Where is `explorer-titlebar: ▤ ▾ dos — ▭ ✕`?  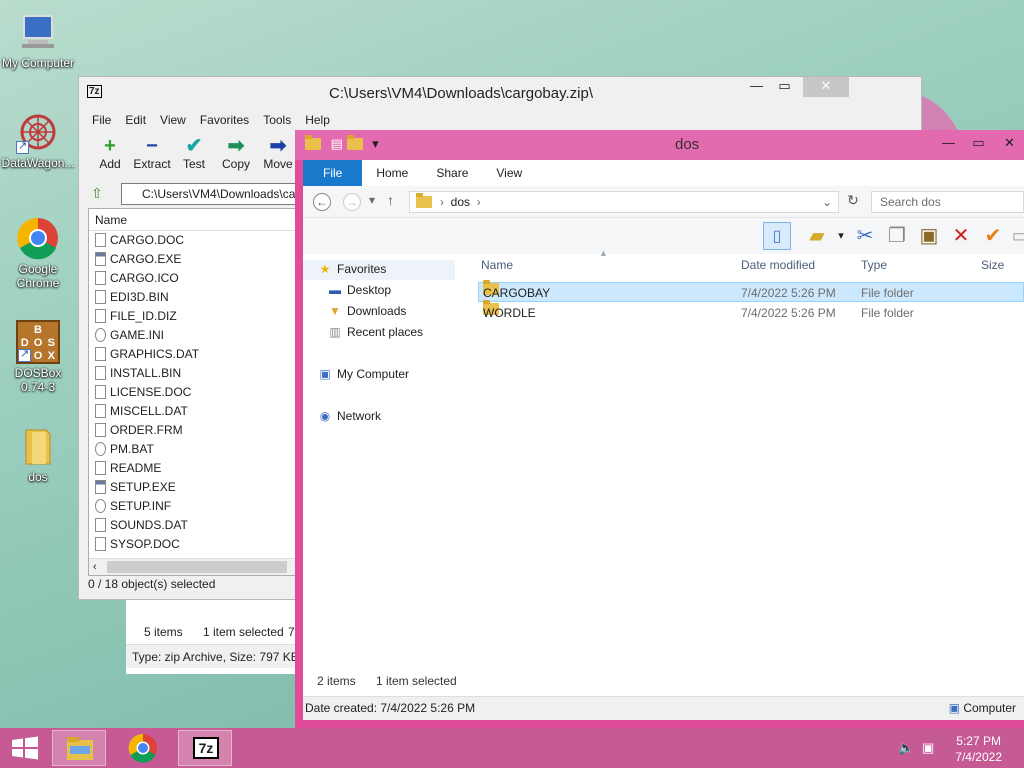 explorer-titlebar: ▤ ▾ dos — ▭ ✕ is located at coordinates (659, 145).